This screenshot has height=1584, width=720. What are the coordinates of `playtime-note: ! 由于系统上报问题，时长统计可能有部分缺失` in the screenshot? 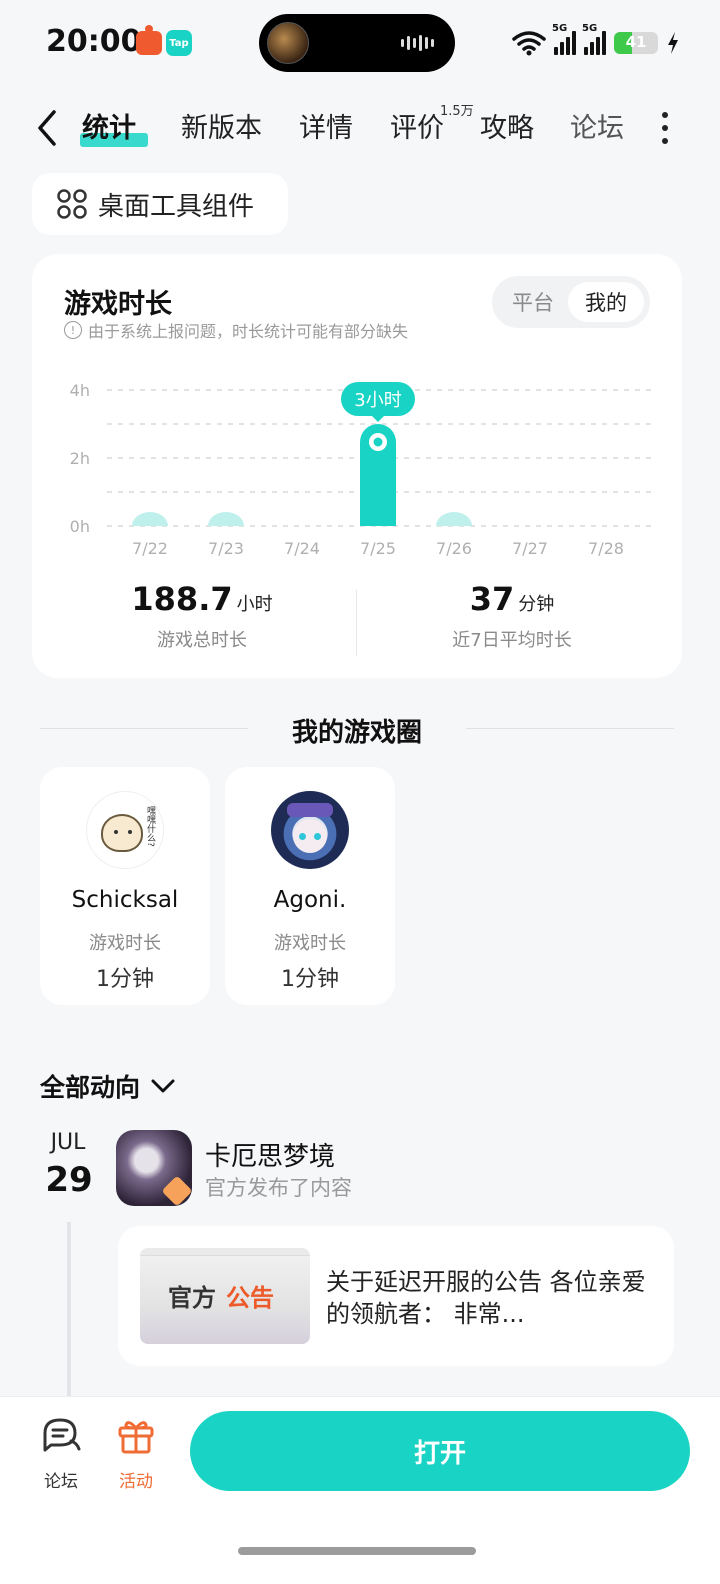 It's located at (236, 330).